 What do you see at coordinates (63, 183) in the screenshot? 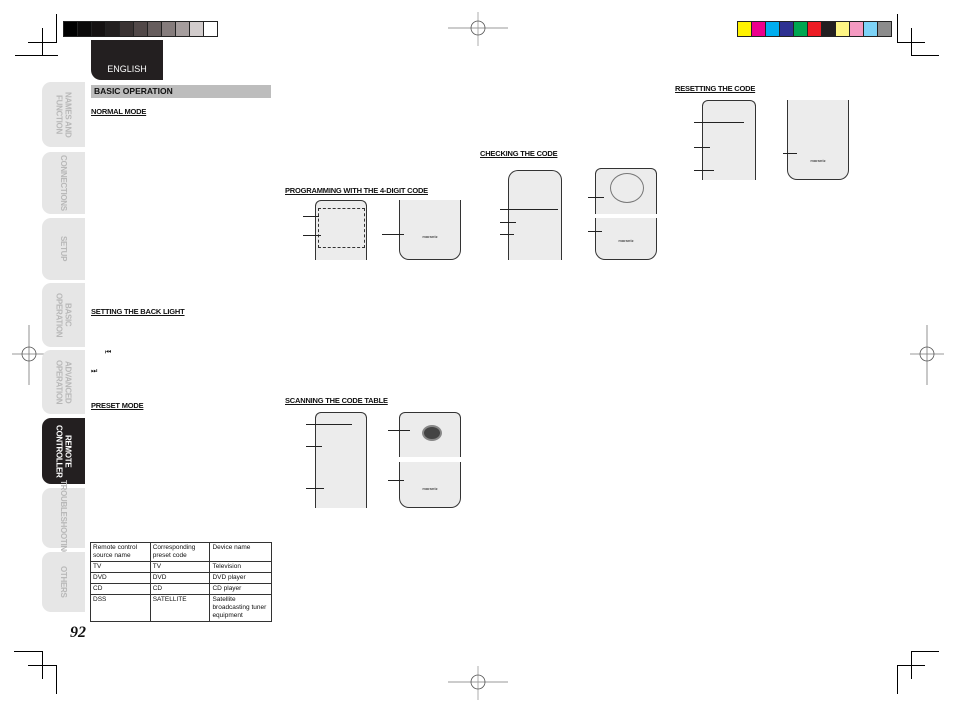
I see `chapter-tab: CONNECTIONS` at bounding box center [63, 183].